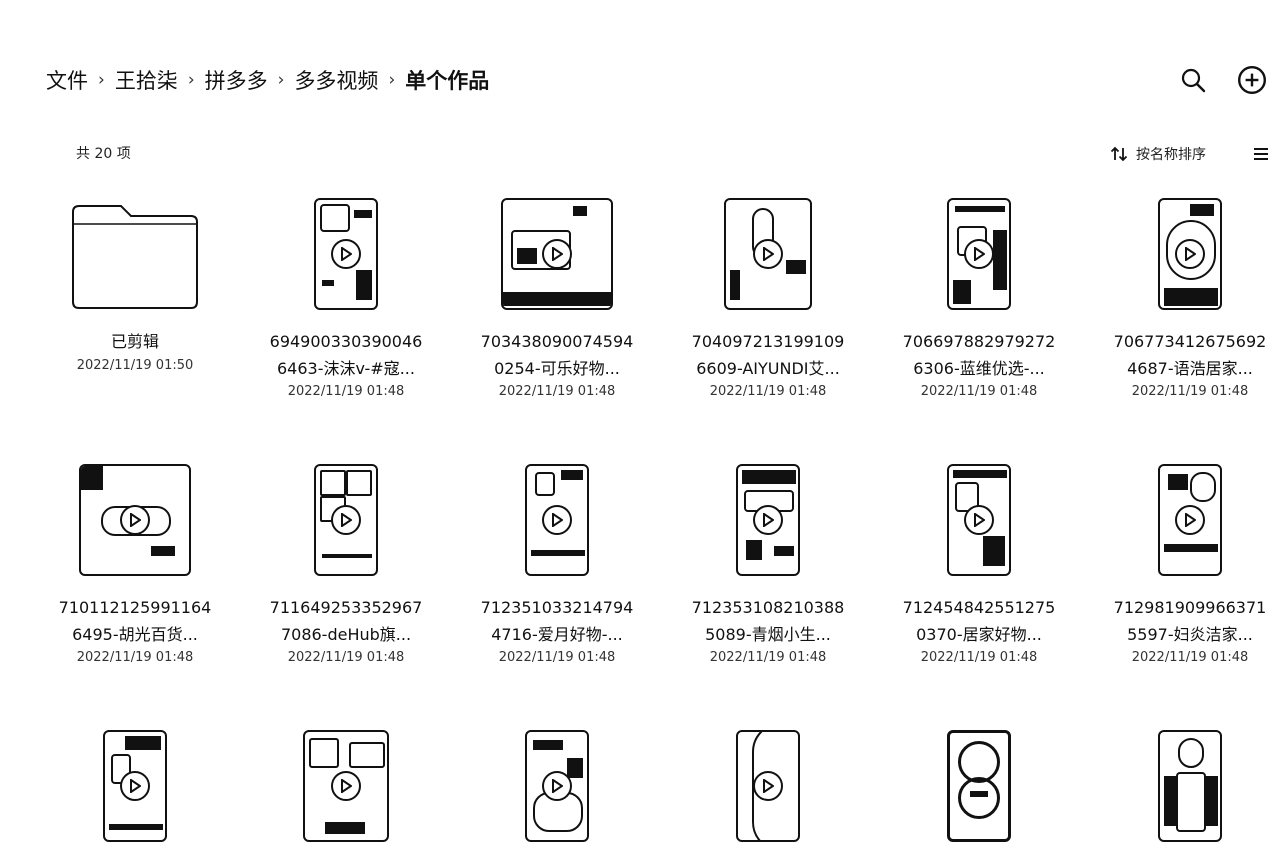 This screenshot has height=848, width=1268. I want to click on folder-thumbnail, so click(135, 257).